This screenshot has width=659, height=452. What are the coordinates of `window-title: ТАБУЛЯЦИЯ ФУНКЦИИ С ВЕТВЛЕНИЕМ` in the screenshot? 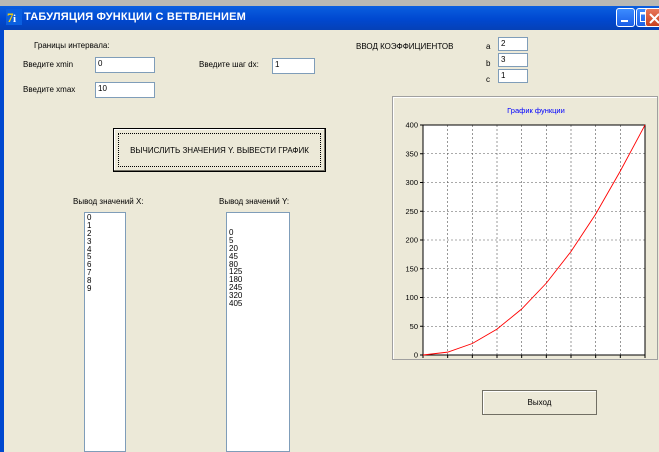 It's located at (135, 17).